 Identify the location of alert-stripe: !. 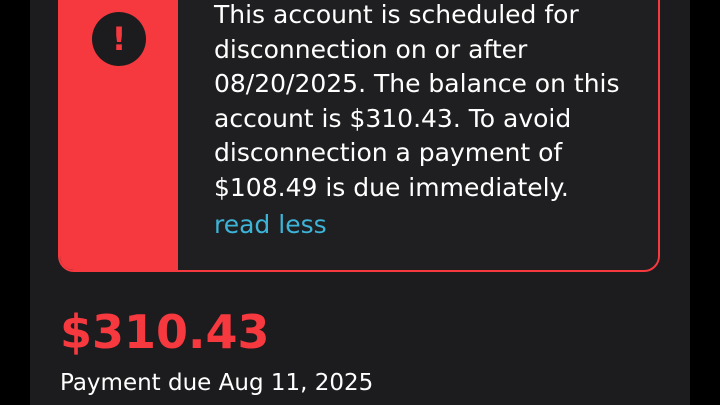
(119, 135).